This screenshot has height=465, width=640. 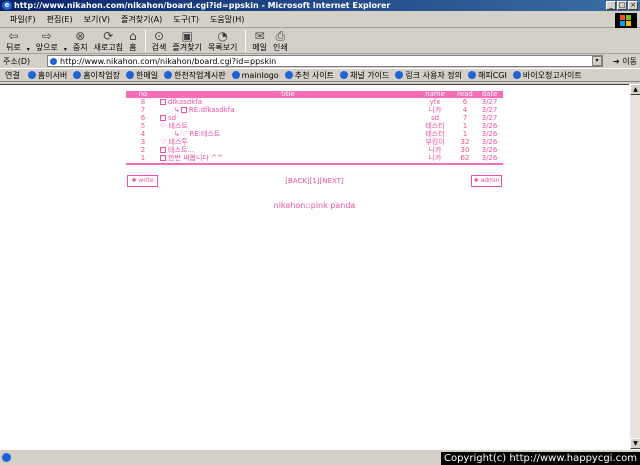 I want to click on menu-file: 파일(F), so click(x=23, y=19).